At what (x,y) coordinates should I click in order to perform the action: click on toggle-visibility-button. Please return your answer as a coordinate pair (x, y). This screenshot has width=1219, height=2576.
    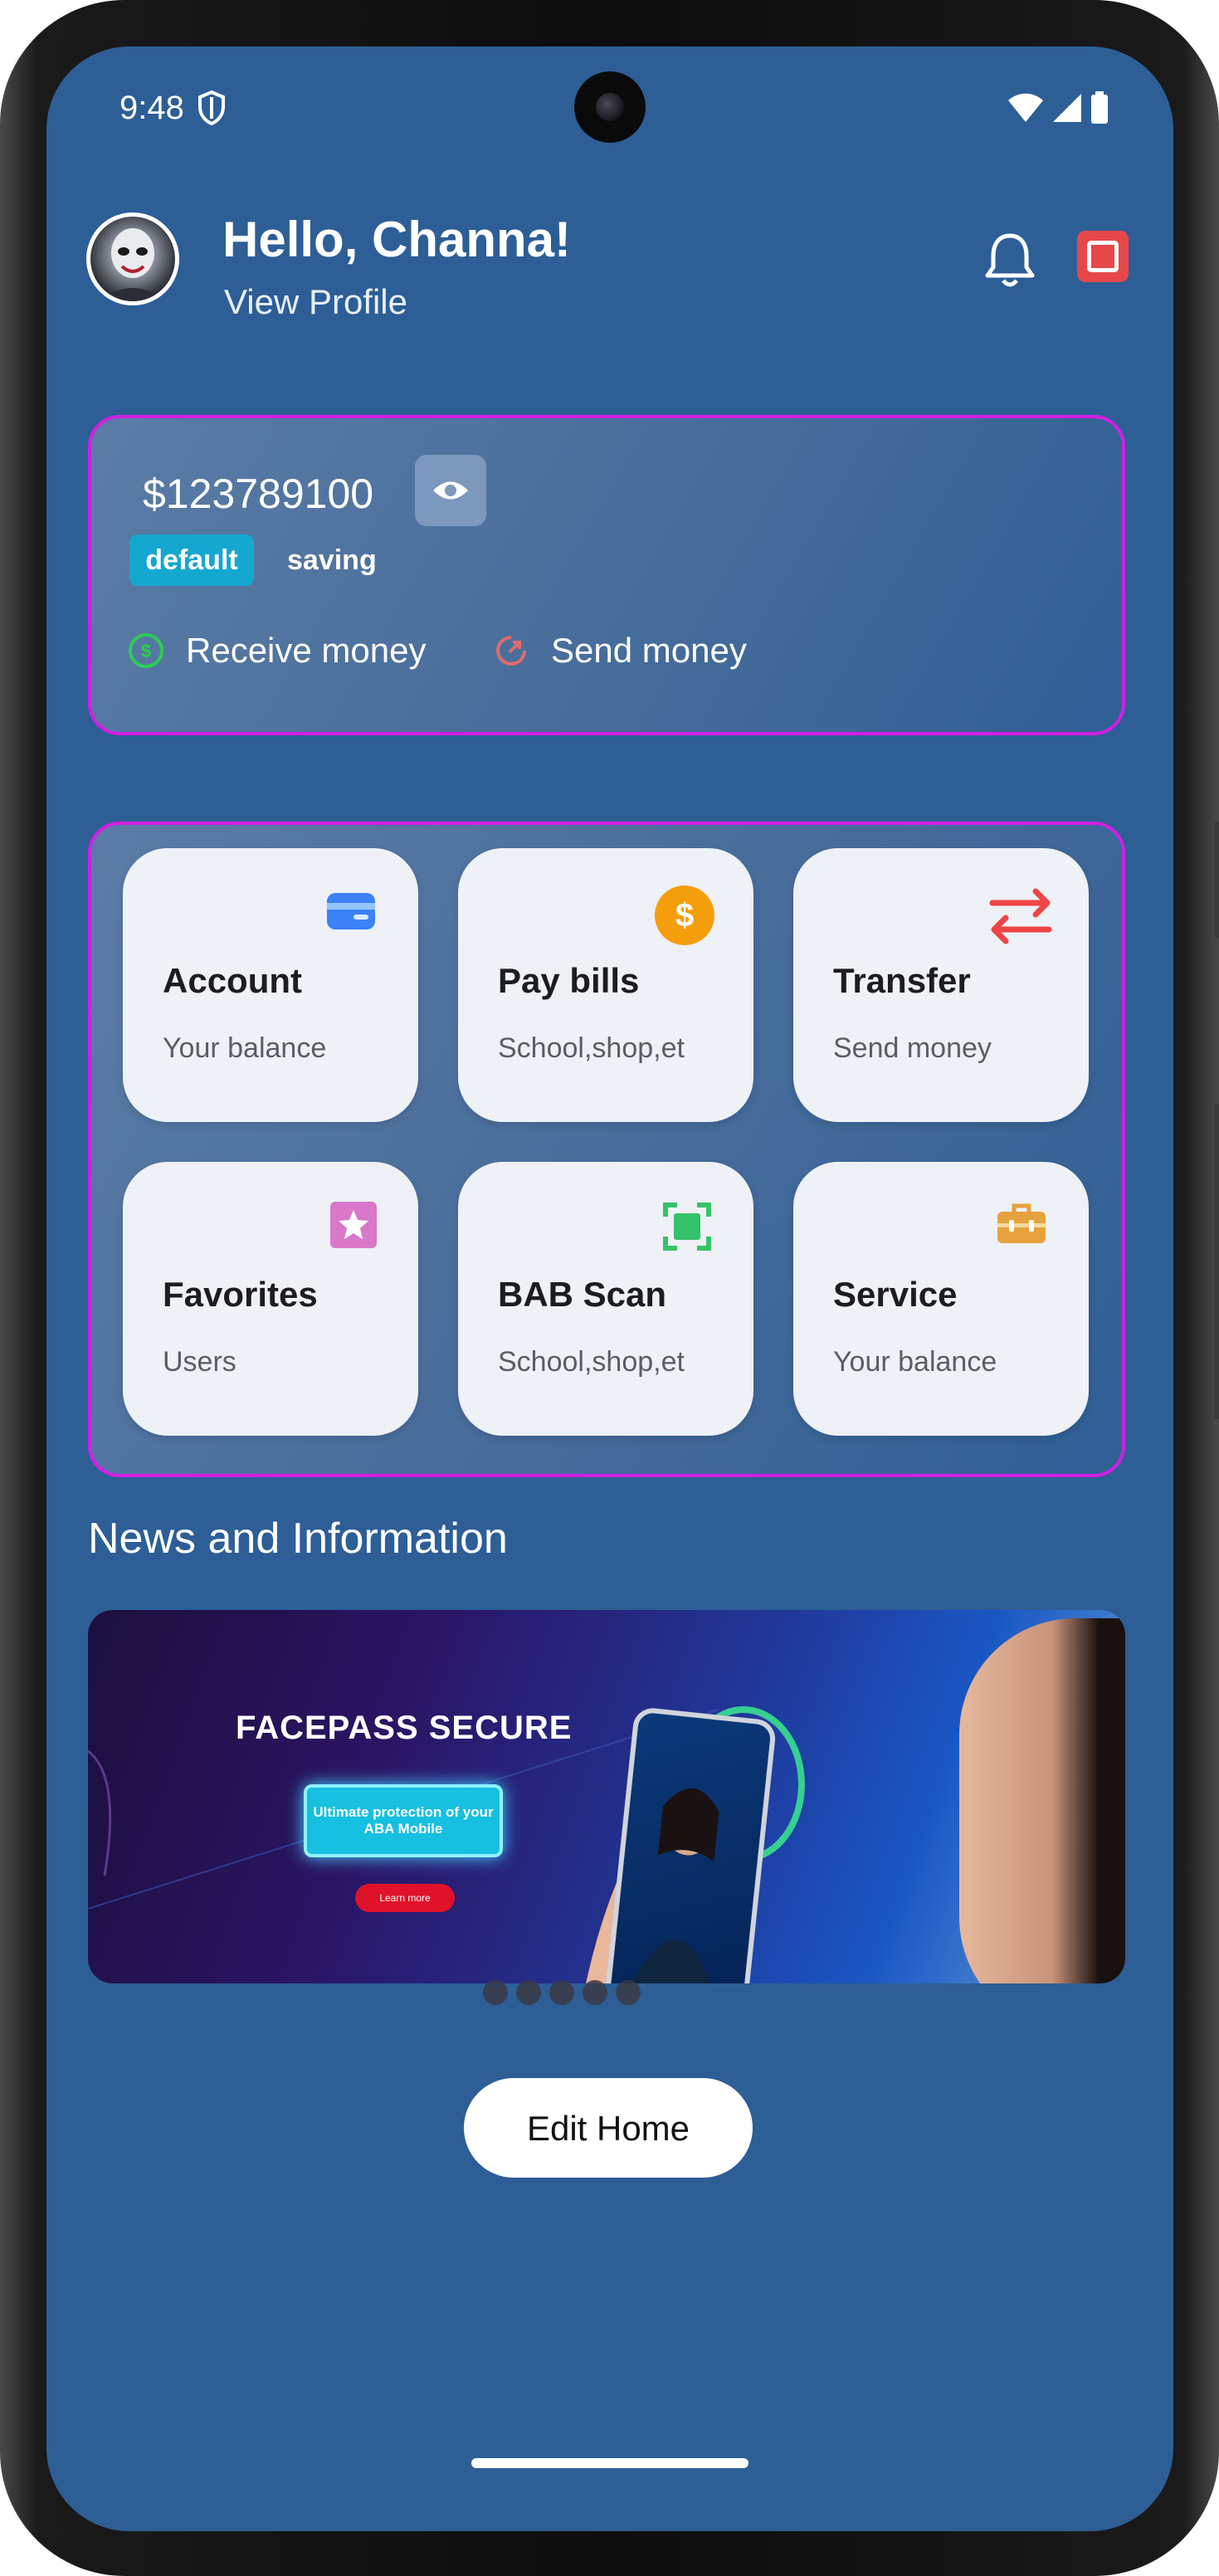
    Looking at the image, I should click on (451, 490).